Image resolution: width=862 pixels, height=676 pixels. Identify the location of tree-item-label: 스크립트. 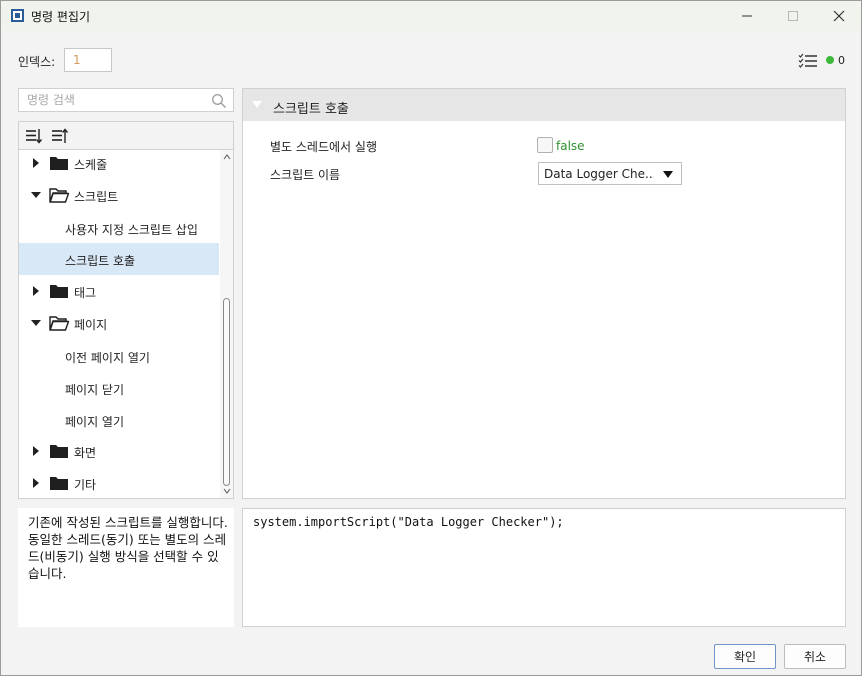
(96, 197).